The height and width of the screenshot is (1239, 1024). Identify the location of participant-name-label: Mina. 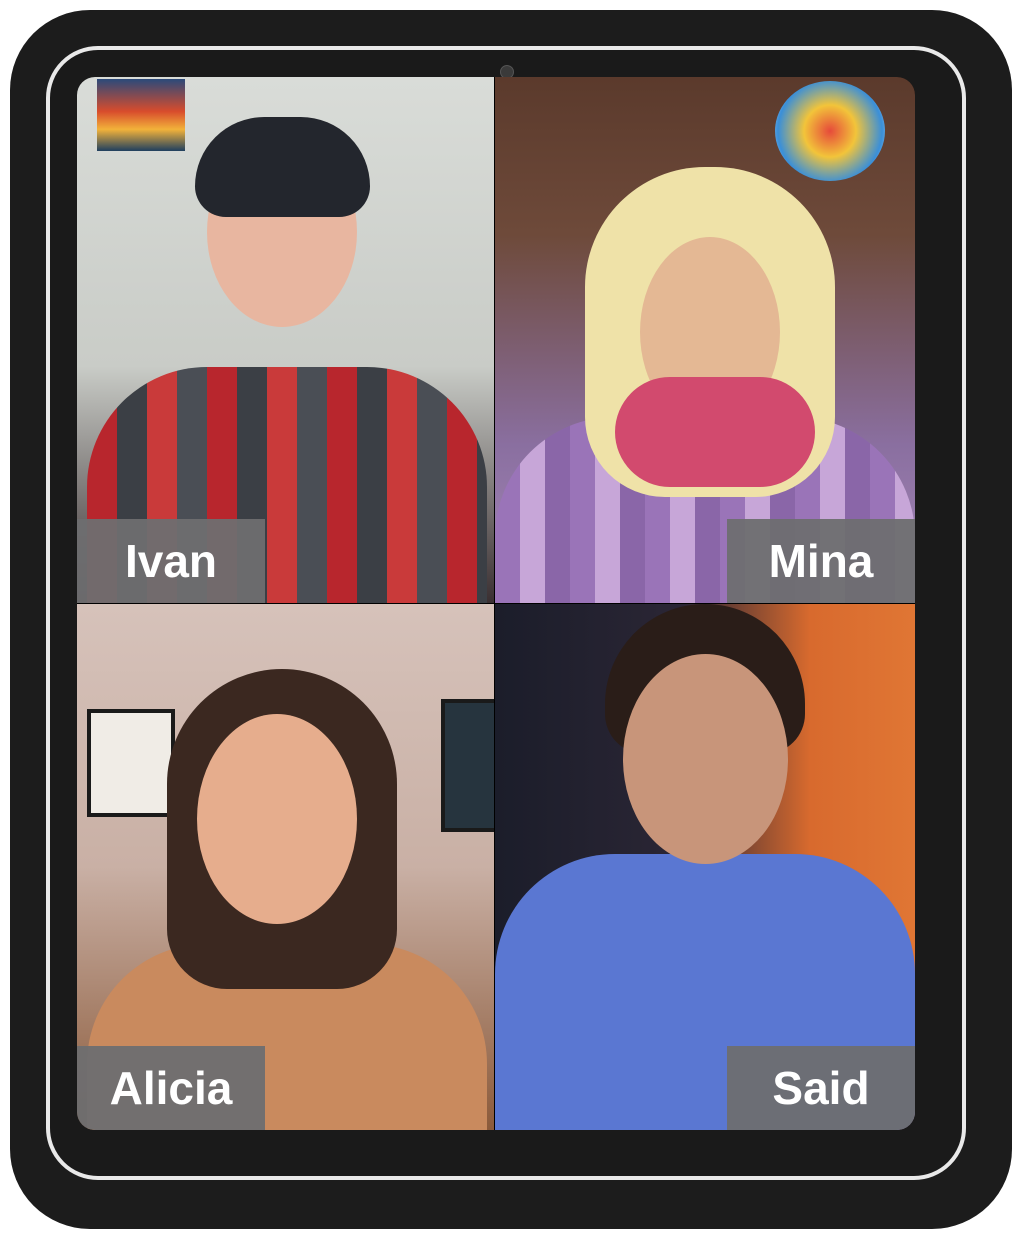
(821, 561).